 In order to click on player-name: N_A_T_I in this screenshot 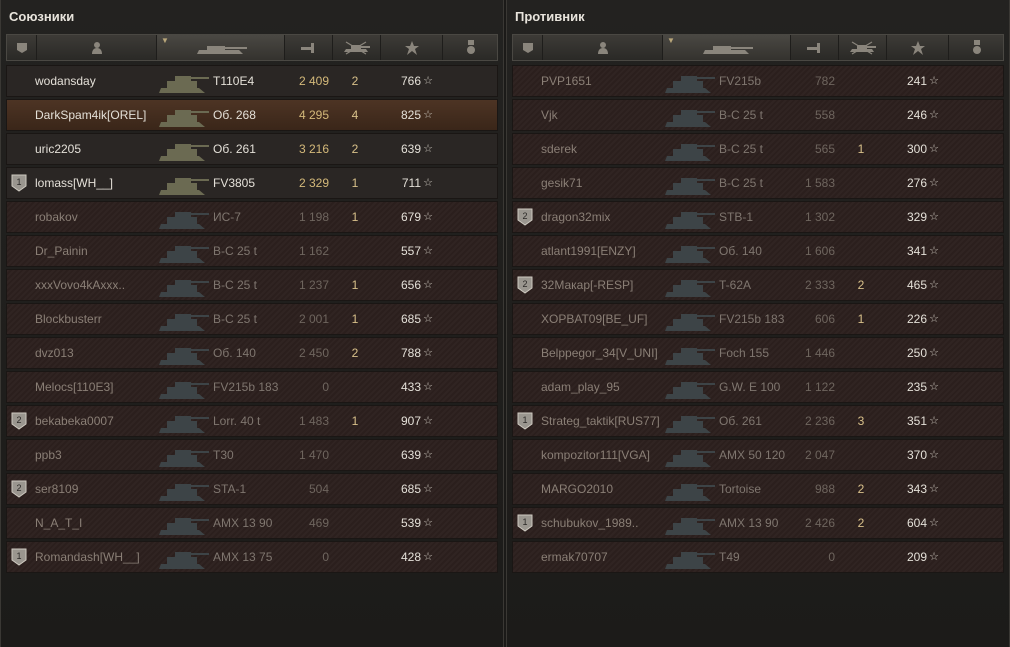, I will do `click(100, 523)`.